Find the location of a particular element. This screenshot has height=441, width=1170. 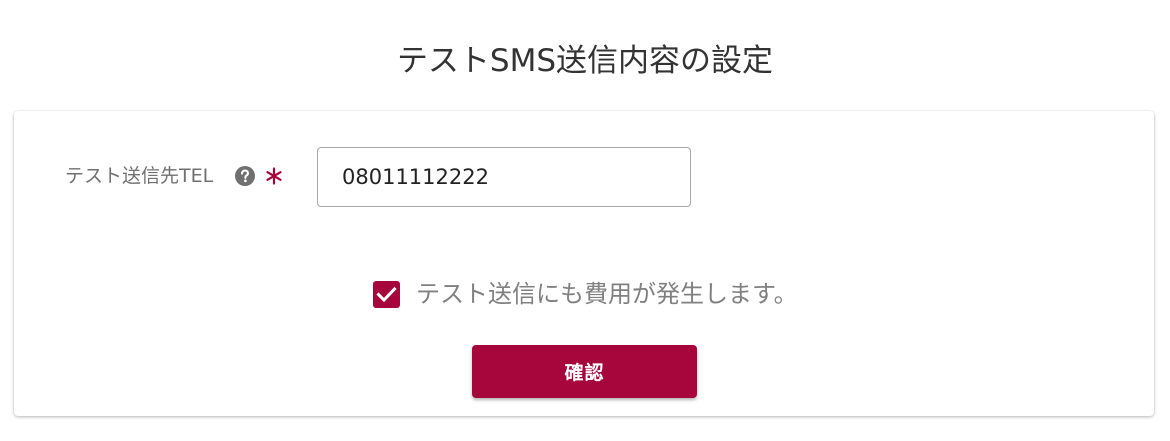

cost-notice-checkbox-row: テスト送信にも費用が発生します。 is located at coordinates (585, 294).